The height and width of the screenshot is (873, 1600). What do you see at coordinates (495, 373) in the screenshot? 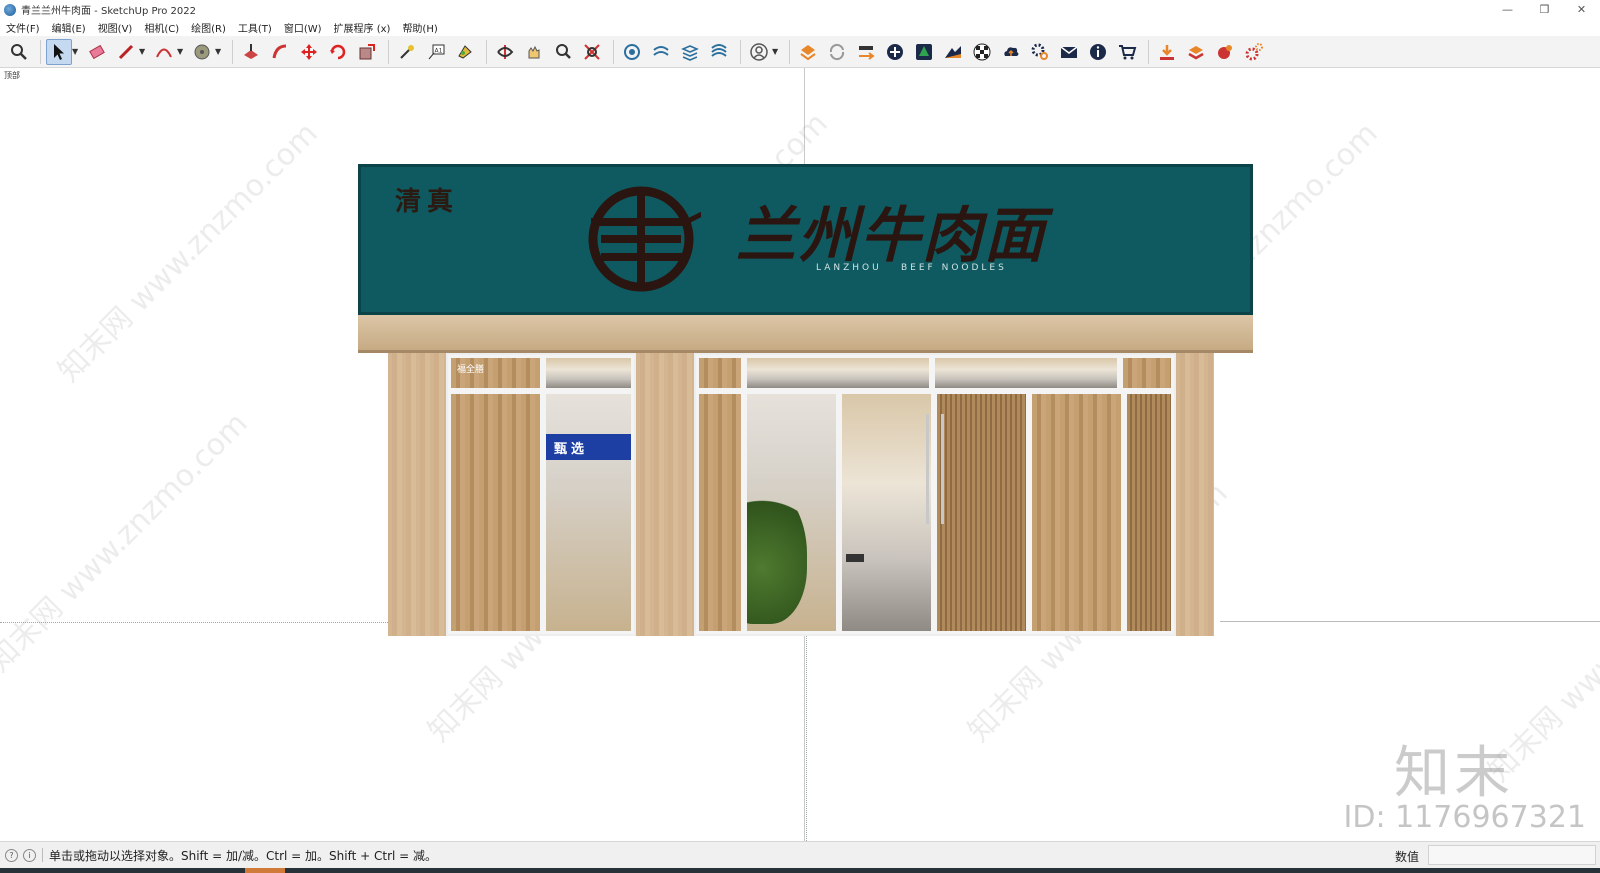
I see `window-transom: 福全膳` at bounding box center [495, 373].